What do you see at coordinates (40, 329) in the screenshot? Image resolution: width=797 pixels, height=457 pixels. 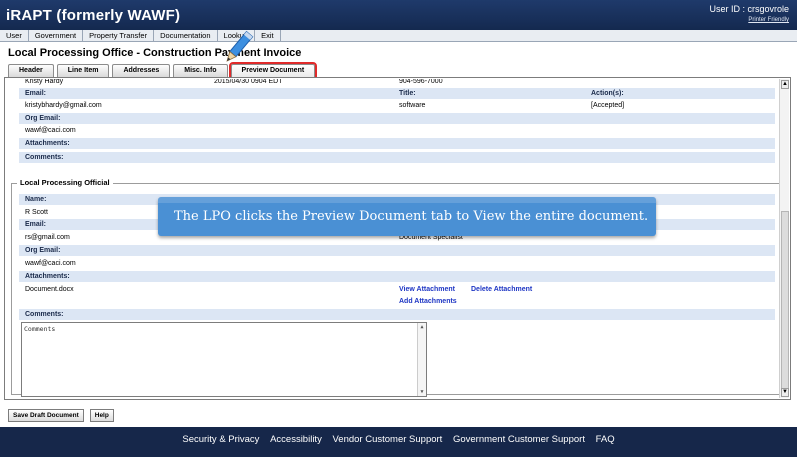 I see `comments-placeholder: Comments` at bounding box center [40, 329].